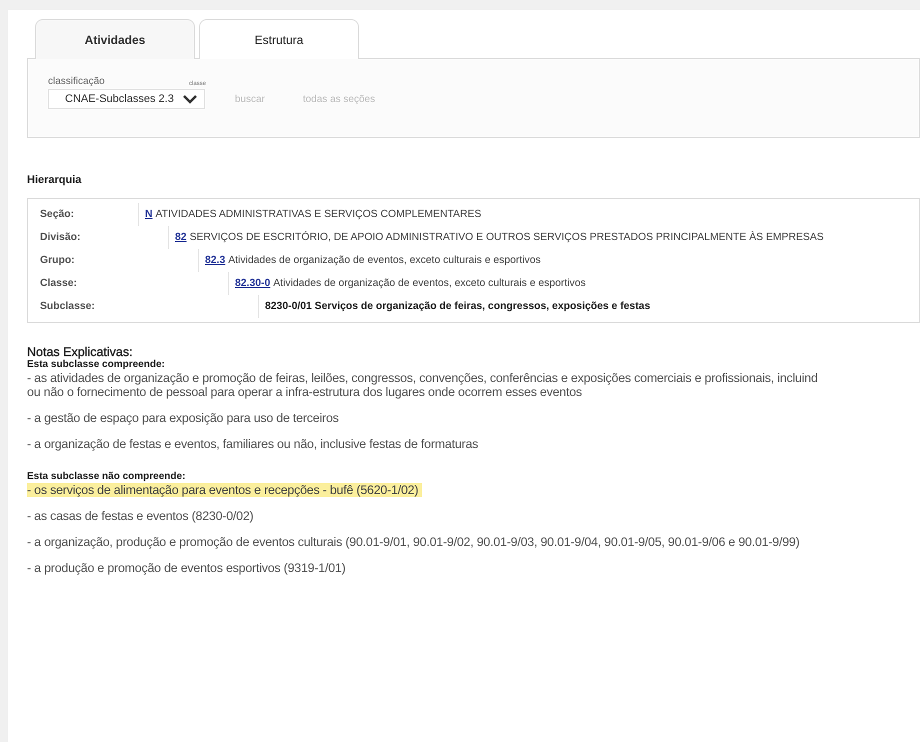  I want to click on notes-subheading: Esta subclasse não compreende:, so click(106, 476).